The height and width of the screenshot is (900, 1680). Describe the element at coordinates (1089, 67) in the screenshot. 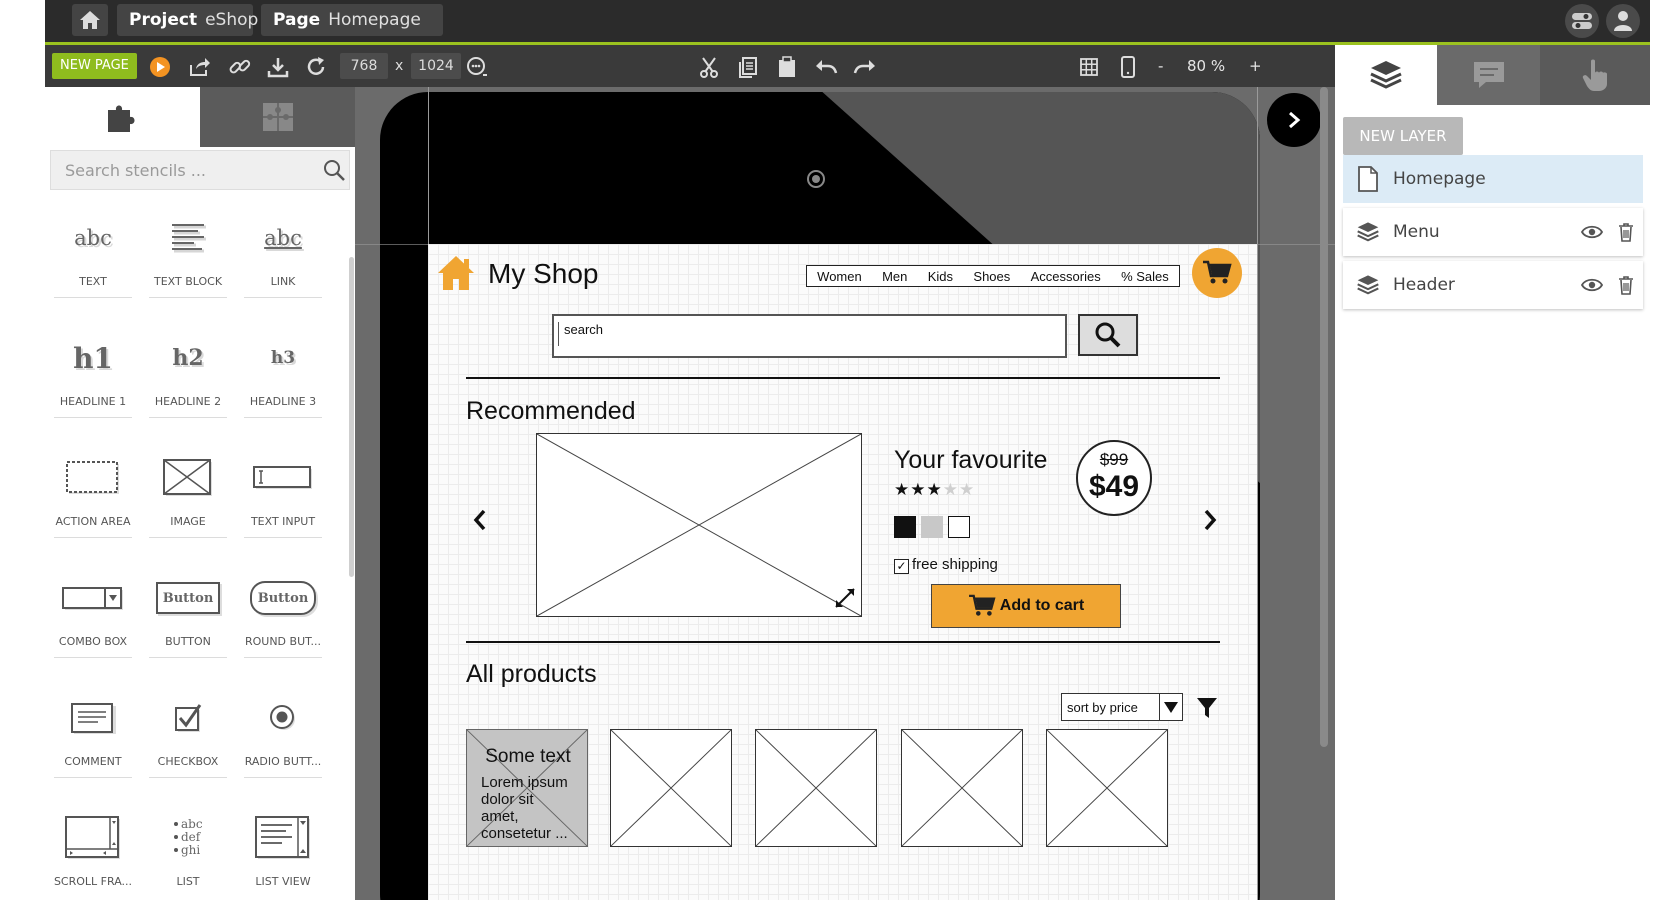

I see `grid-toggle-button` at that location.